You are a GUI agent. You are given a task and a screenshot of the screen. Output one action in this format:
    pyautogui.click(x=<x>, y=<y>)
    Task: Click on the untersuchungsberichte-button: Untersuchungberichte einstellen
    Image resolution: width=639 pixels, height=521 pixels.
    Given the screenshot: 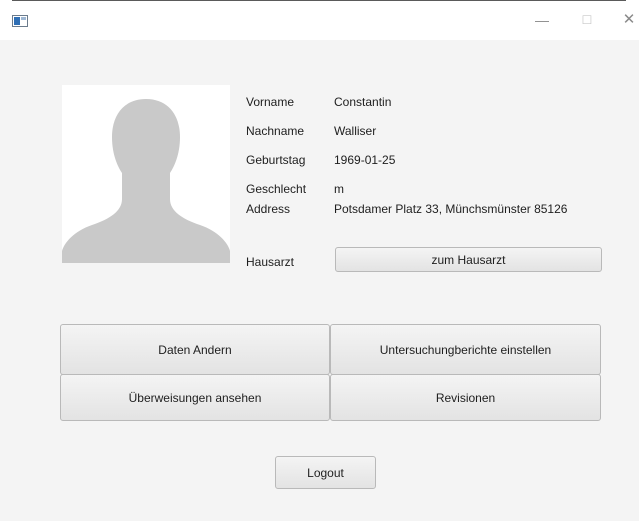 What is the action you would take?
    pyautogui.click(x=465, y=349)
    